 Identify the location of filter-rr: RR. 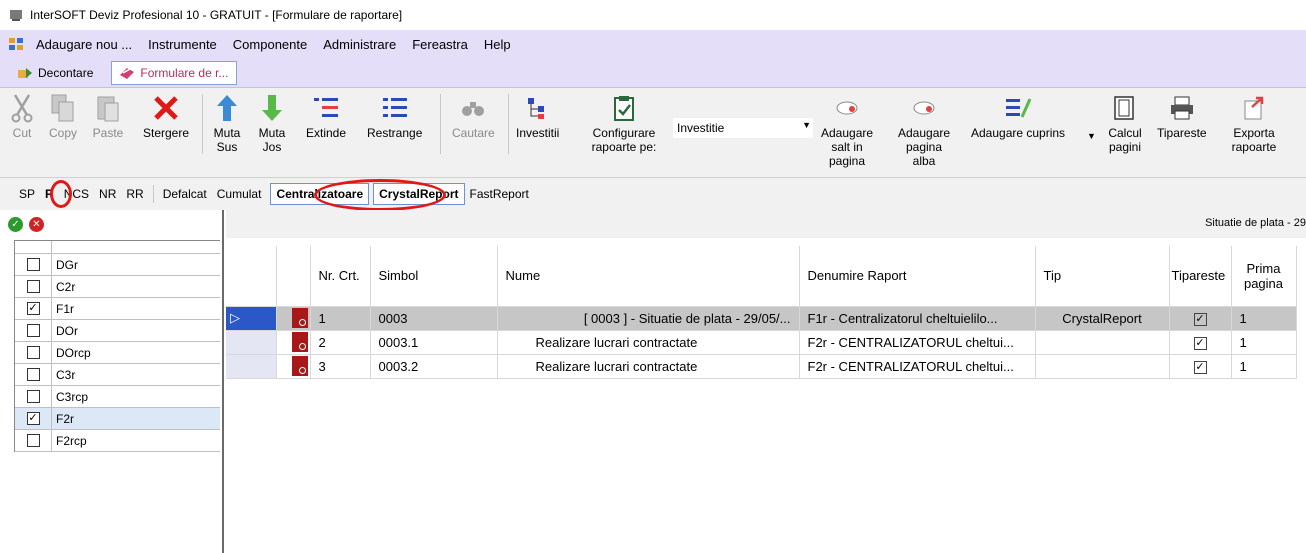
(134, 194).